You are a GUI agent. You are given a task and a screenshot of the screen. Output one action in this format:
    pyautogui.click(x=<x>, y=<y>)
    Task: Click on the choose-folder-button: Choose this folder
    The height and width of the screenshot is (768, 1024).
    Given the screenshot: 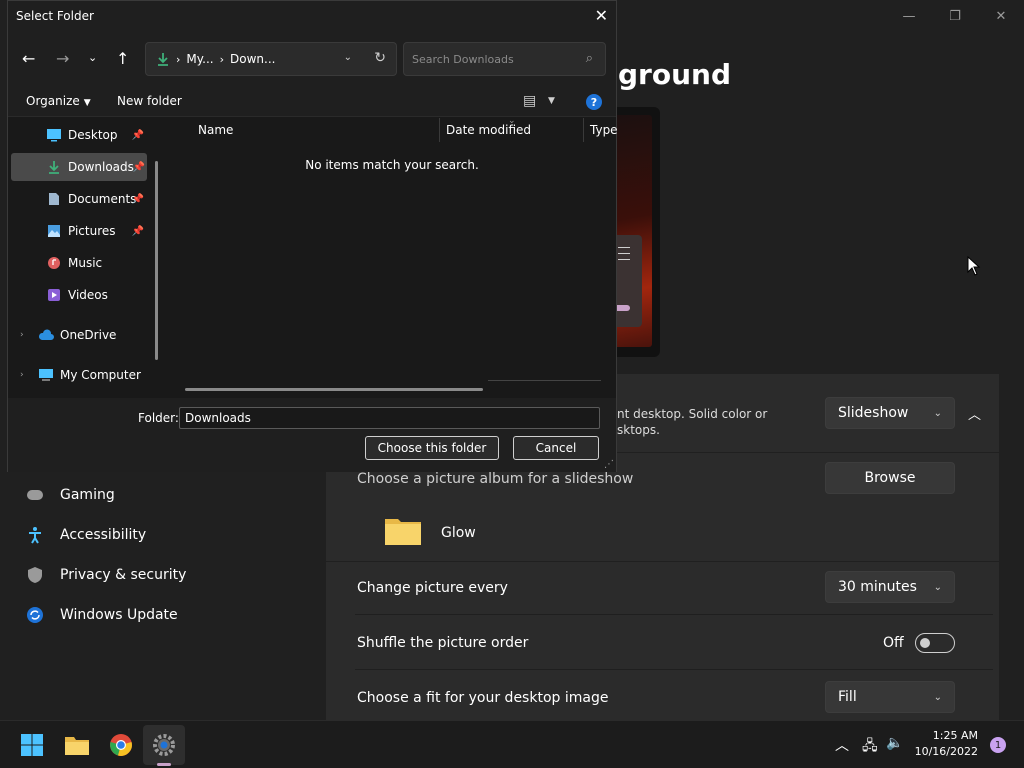 What is the action you would take?
    pyautogui.click(x=432, y=448)
    